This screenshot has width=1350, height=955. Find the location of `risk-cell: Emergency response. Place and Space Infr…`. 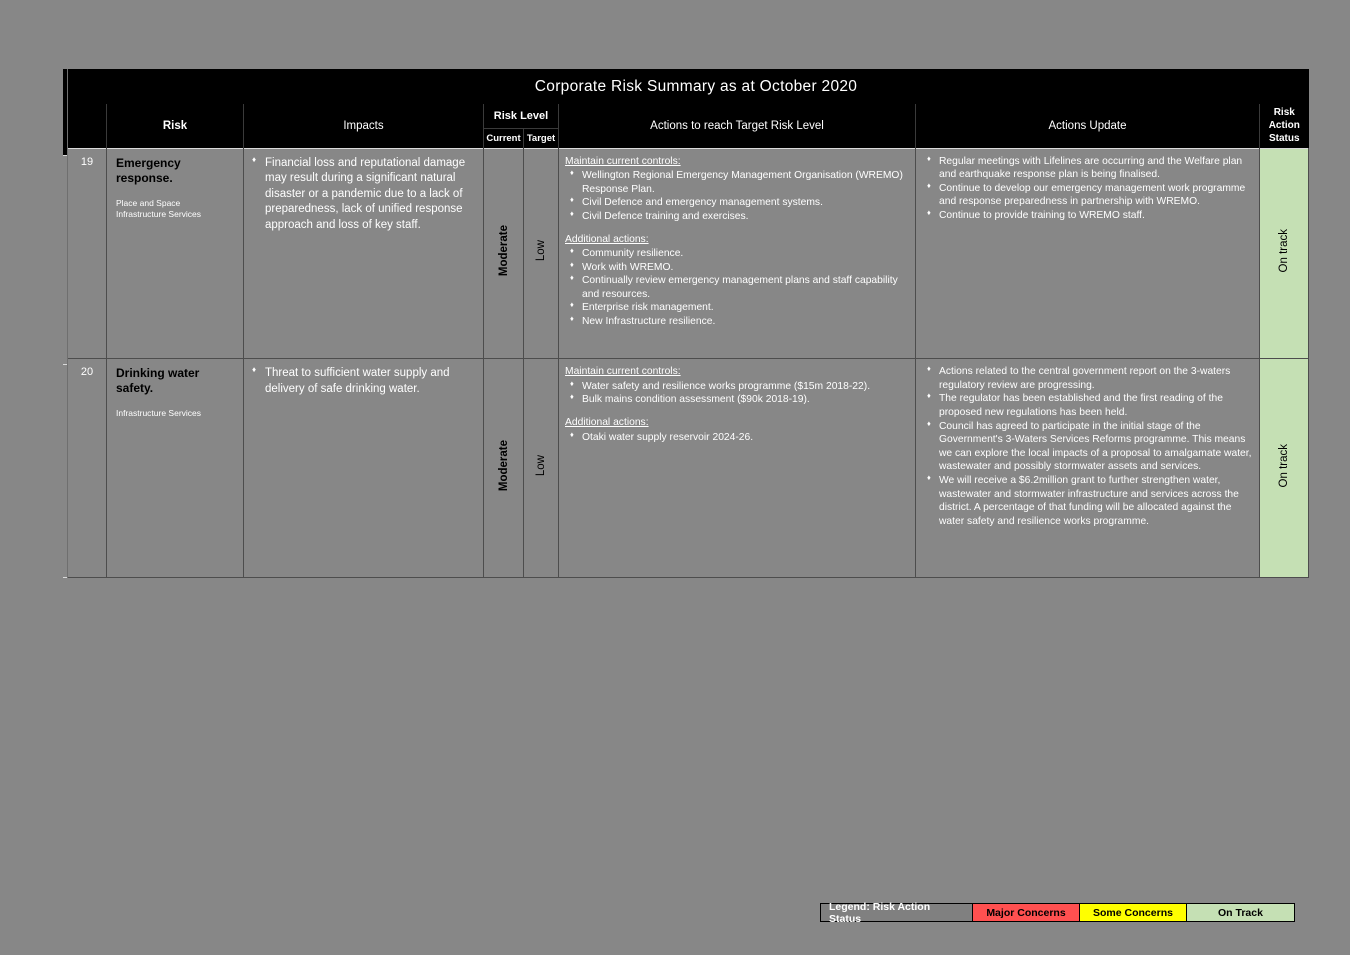

risk-cell: Emergency response. Place and Space Infr… is located at coordinates (175, 253).